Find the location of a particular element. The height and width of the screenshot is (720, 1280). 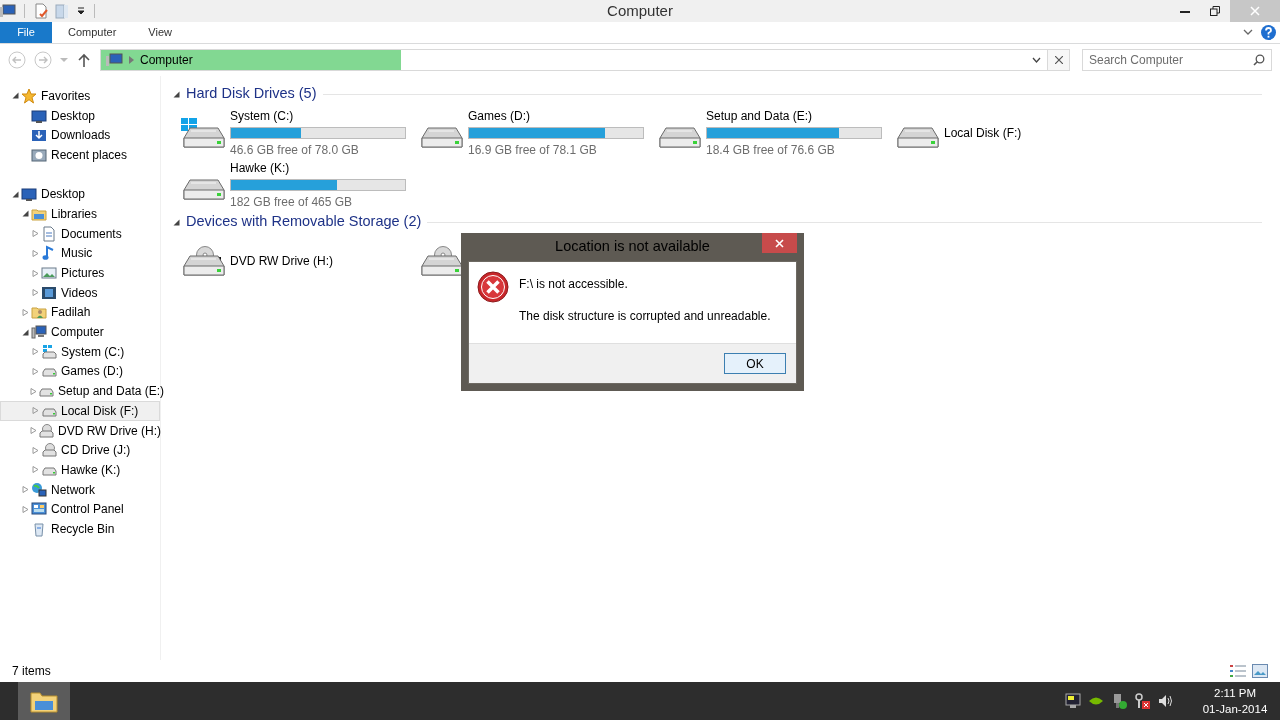

recent-places-icon is located at coordinates (39, 154).